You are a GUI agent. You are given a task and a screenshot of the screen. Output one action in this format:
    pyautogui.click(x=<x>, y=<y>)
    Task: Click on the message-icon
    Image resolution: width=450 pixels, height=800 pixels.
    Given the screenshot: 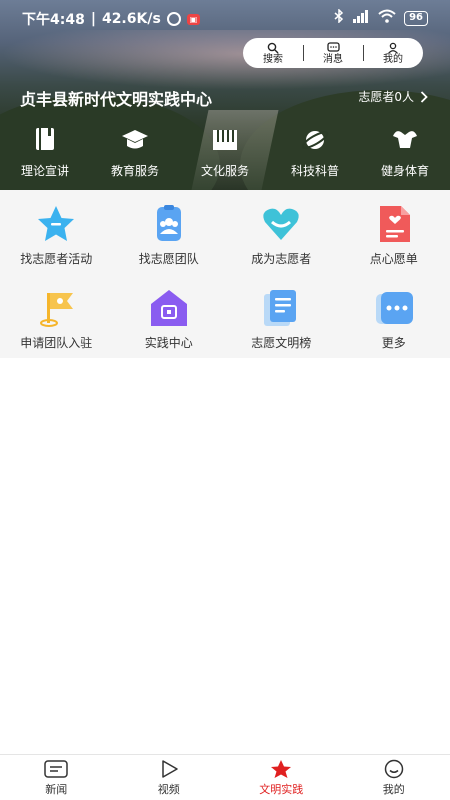 What is the action you would take?
    pyautogui.click(x=333, y=46)
    